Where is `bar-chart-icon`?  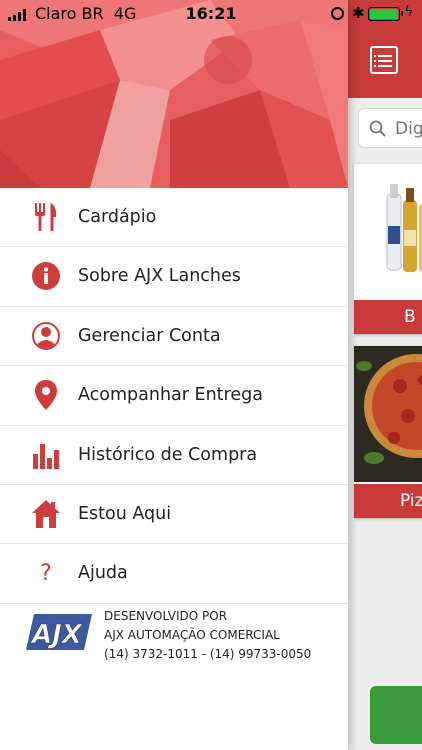
bar-chart-icon is located at coordinates (46, 455).